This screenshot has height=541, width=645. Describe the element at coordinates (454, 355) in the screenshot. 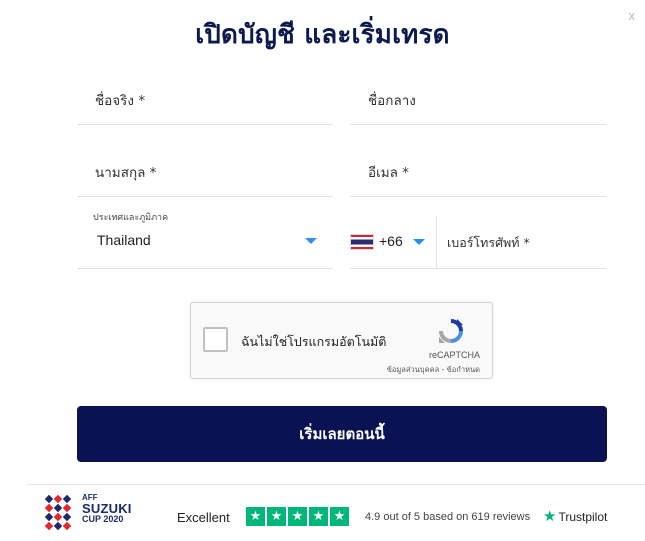

I see `recaptcha-brand: reCAPTCHA` at that location.